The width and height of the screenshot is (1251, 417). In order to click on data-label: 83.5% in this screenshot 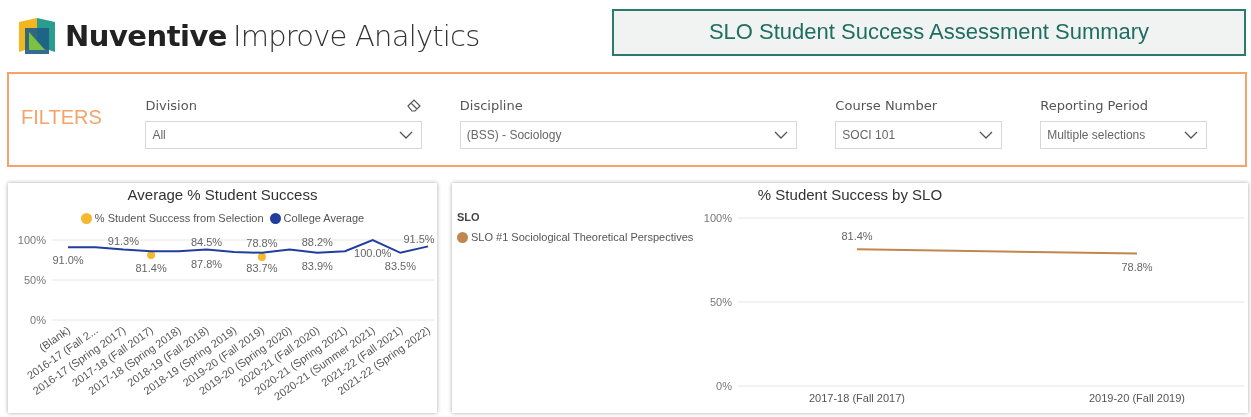, I will do `click(400, 265)`.